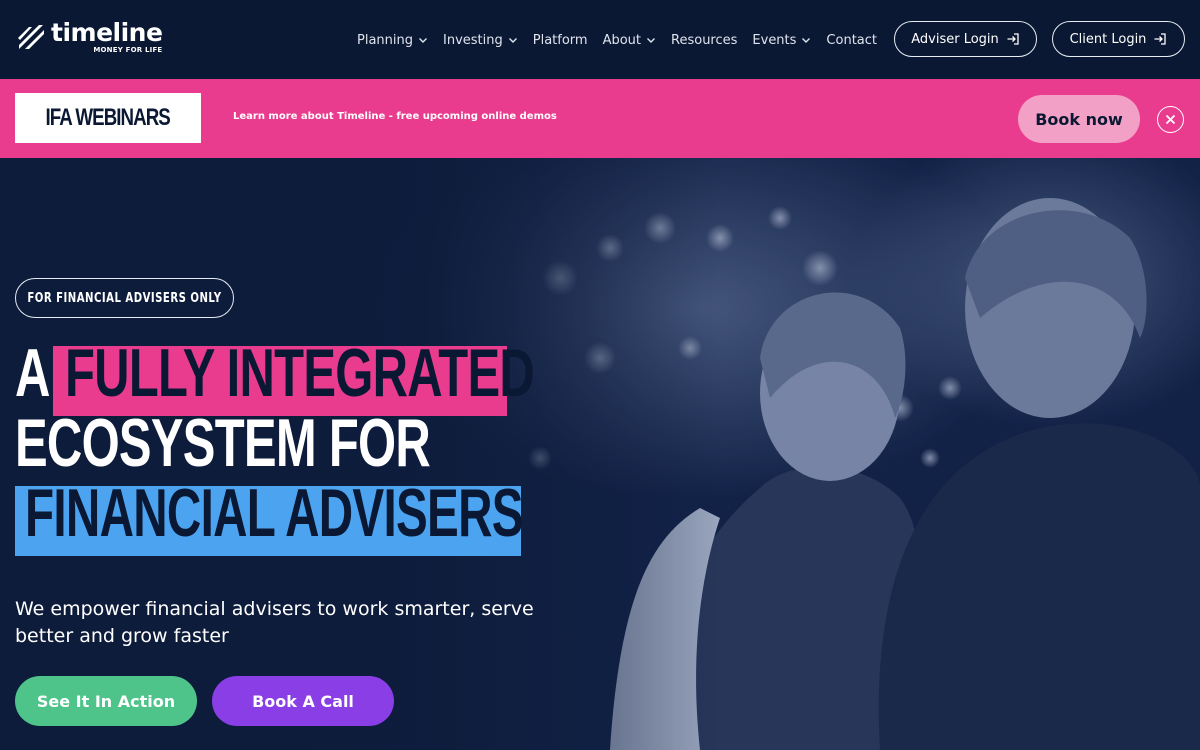 This screenshot has width=1200, height=750. I want to click on nav-item-label: Contact, so click(851, 40).